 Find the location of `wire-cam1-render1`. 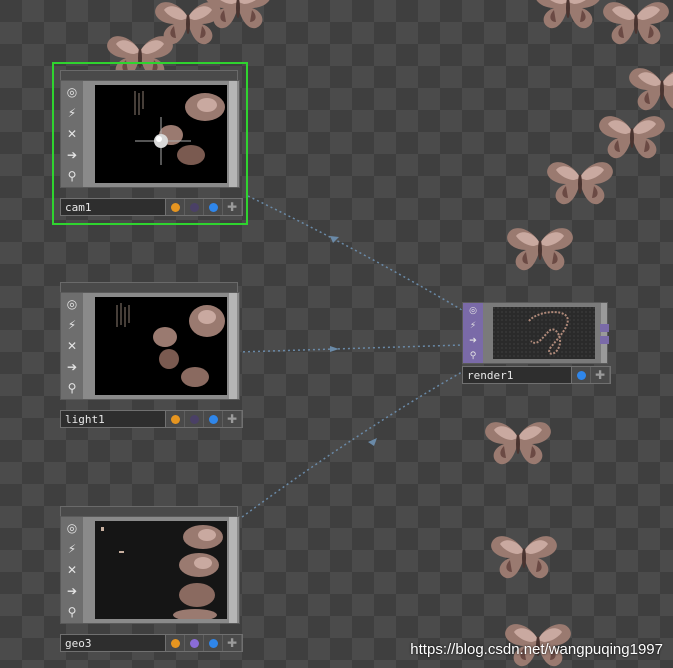

wire-cam1-render1 is located at coordinates (355, 253).